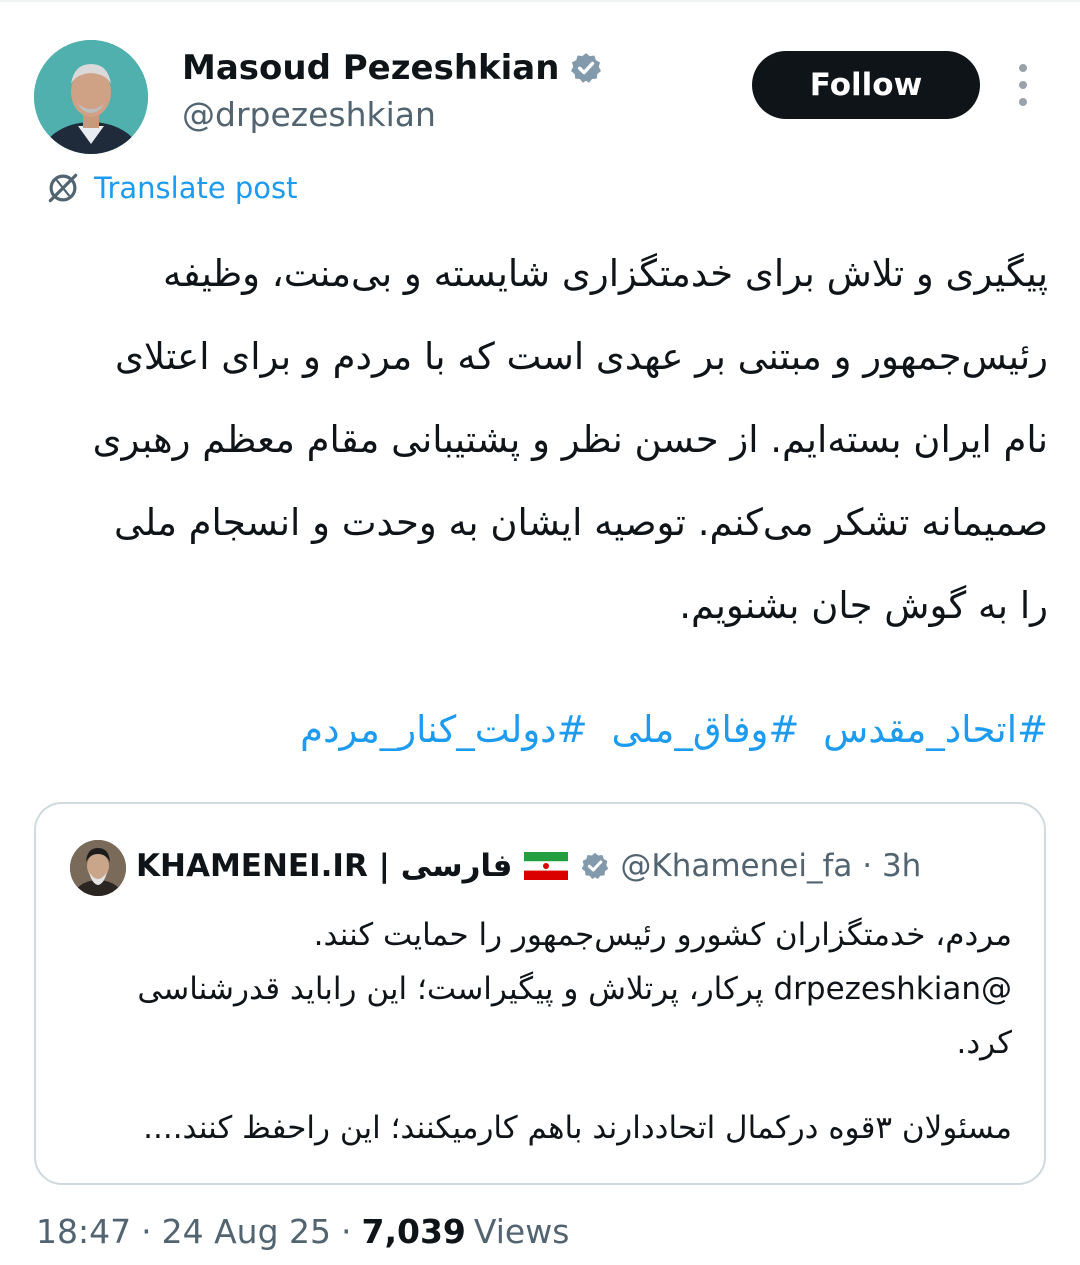 The image size is (1080, 1265). I want to click on quoted-author-name: KHAMENEI.IR | فارسی, so click(324, 866).